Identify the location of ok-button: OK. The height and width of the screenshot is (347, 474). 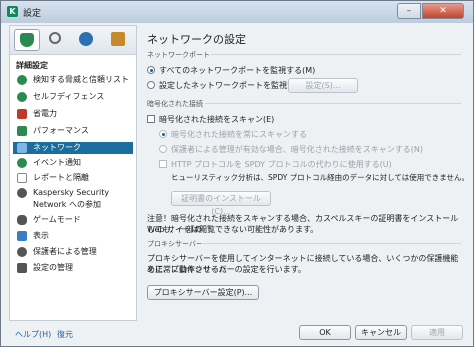
(325, 332).